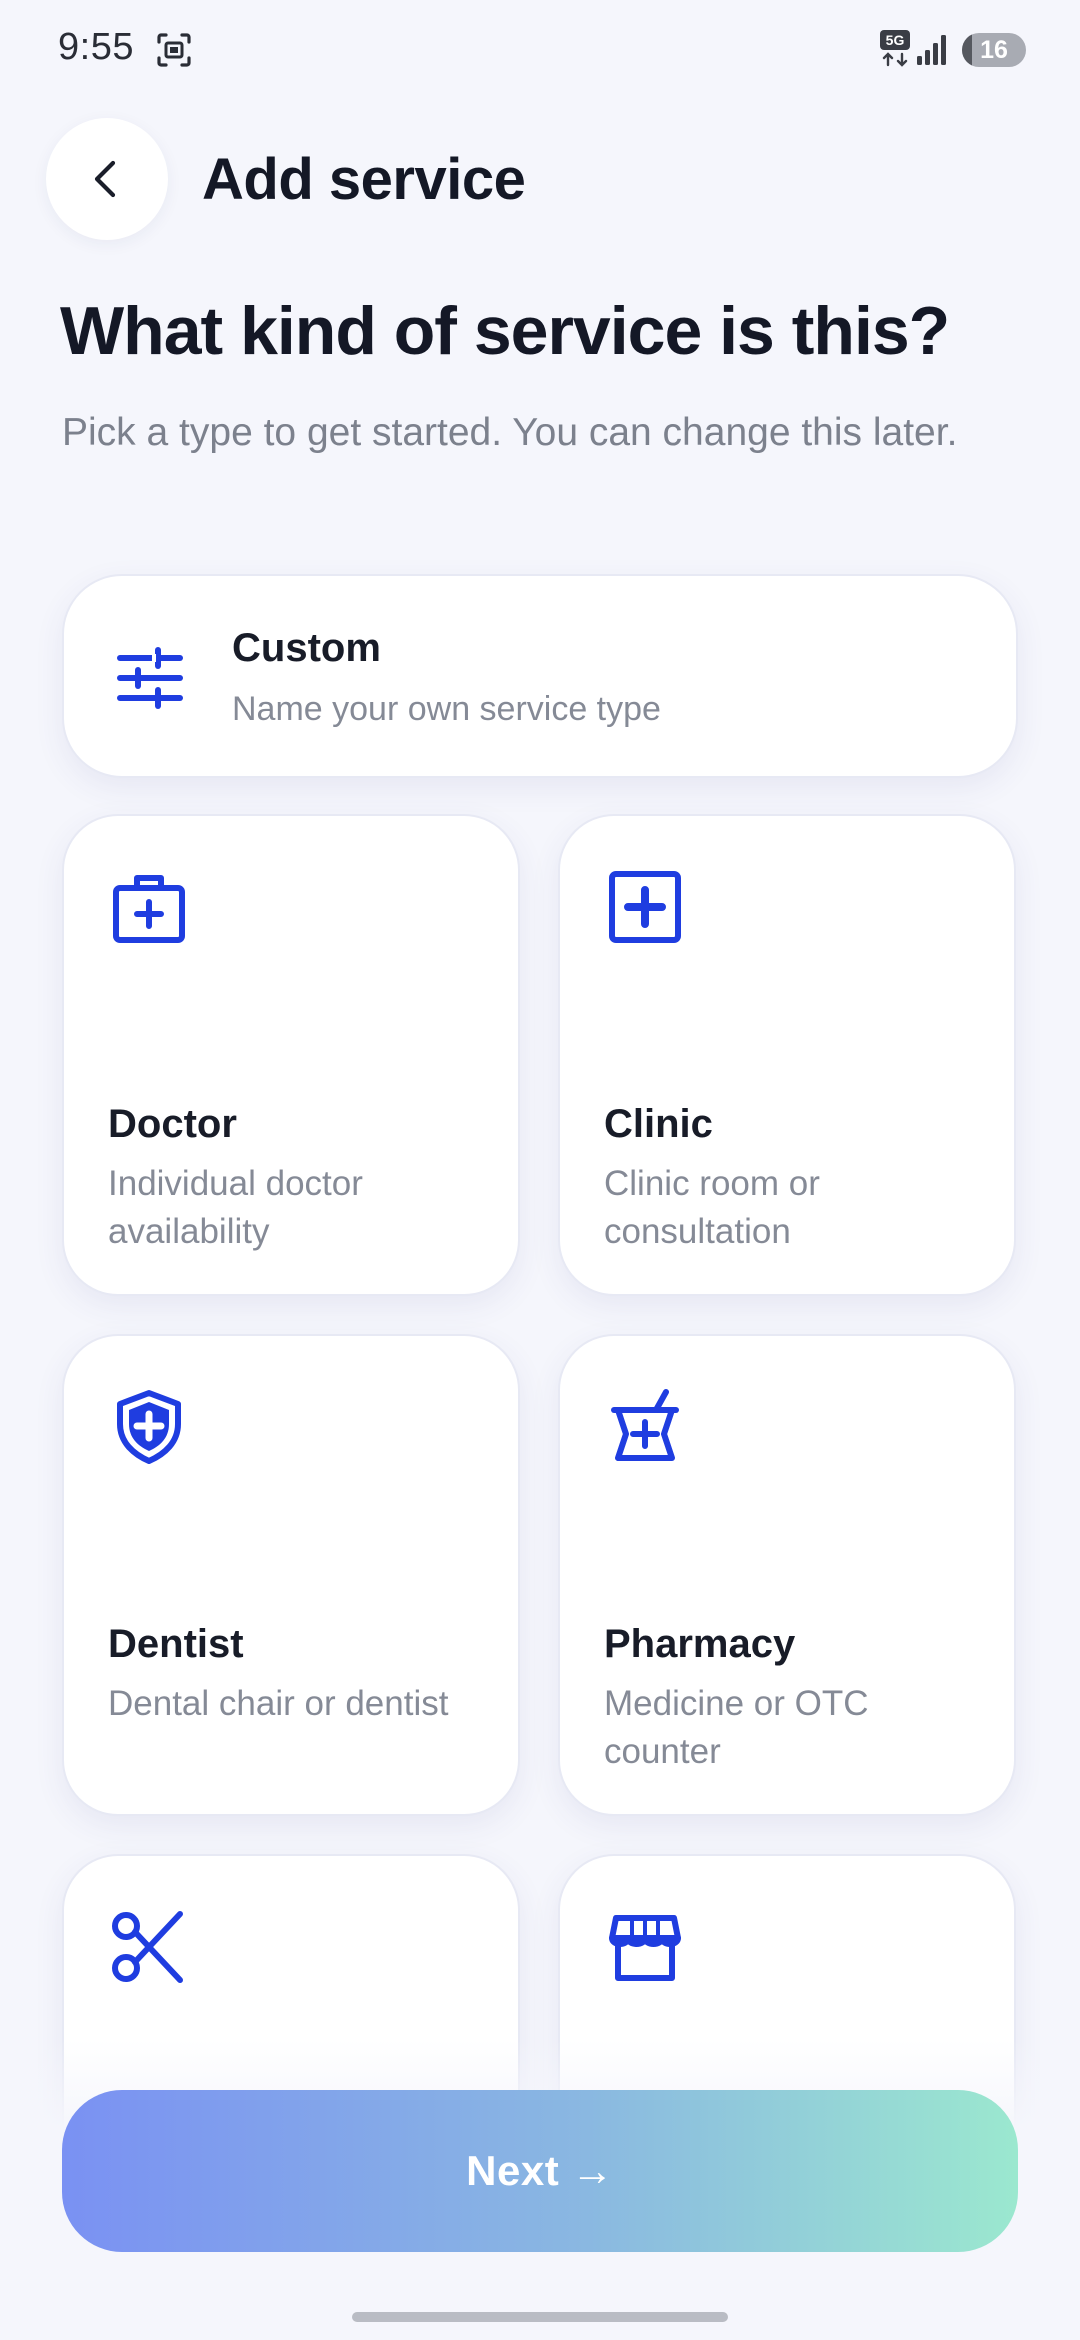  What do you see at coordinates (174, 50) in the screenshot?
I see `screenshot-icon` at bounding box center [174, 50].